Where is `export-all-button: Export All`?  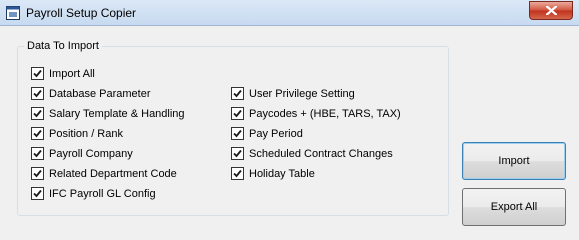
export-all-button: Export All is located at coordinates (514, 207).